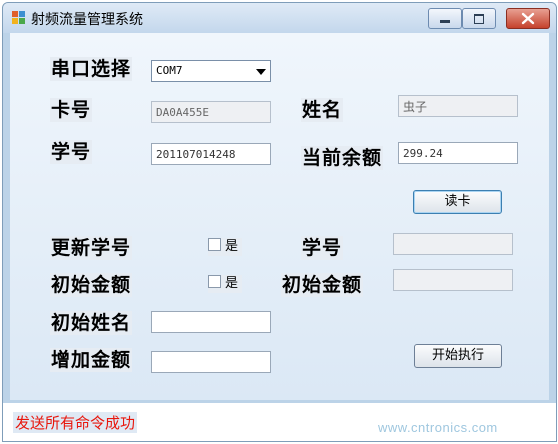 This screenshot has width=558, height=444. I want to click on add-amount-label: 增加金额, so click(91, 360).